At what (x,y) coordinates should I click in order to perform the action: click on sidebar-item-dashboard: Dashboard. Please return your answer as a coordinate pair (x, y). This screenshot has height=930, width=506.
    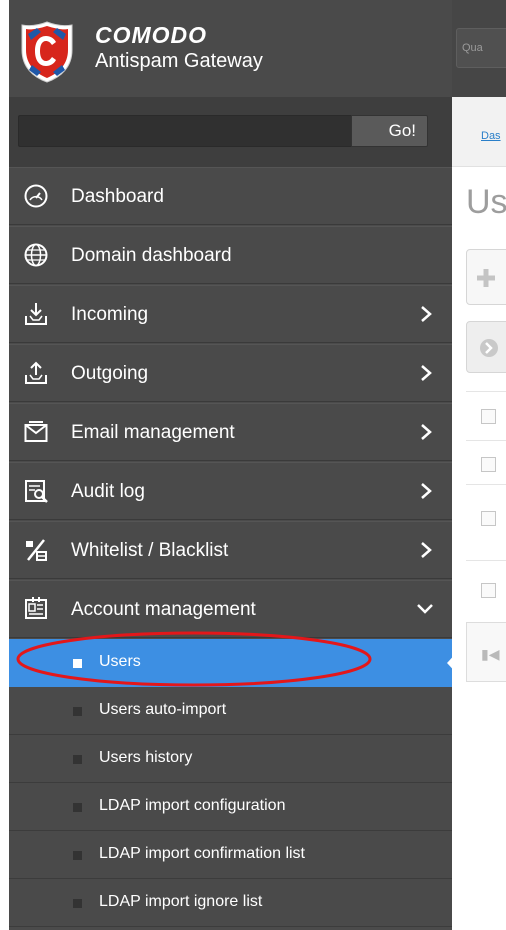
    Looking at the image, I should click on (230, 196).